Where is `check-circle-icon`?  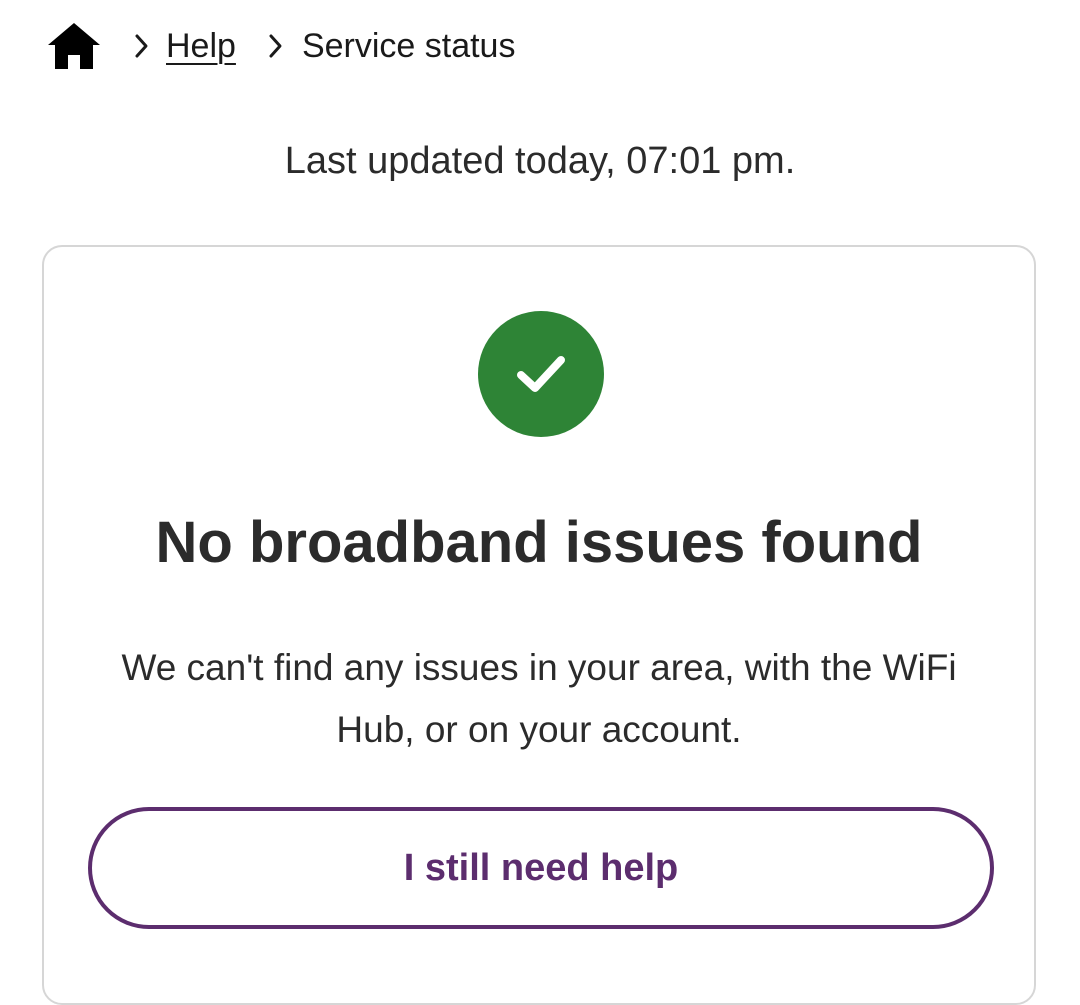
check-circle-icon is located at coordinates (541, 374).